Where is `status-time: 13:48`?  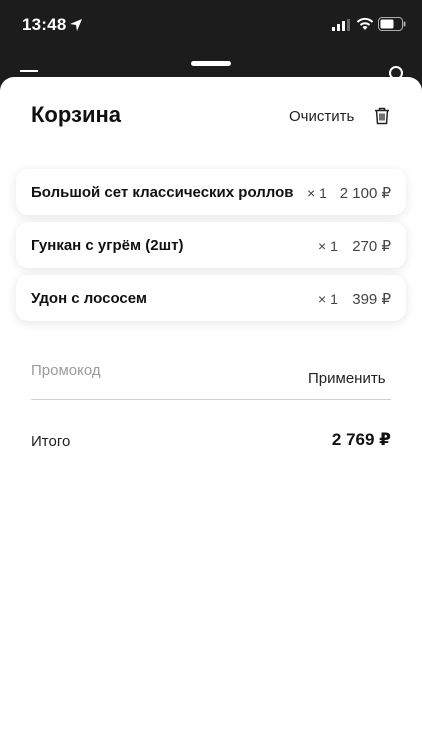
status-time: 13:48 is located at coordinates (44, 24).